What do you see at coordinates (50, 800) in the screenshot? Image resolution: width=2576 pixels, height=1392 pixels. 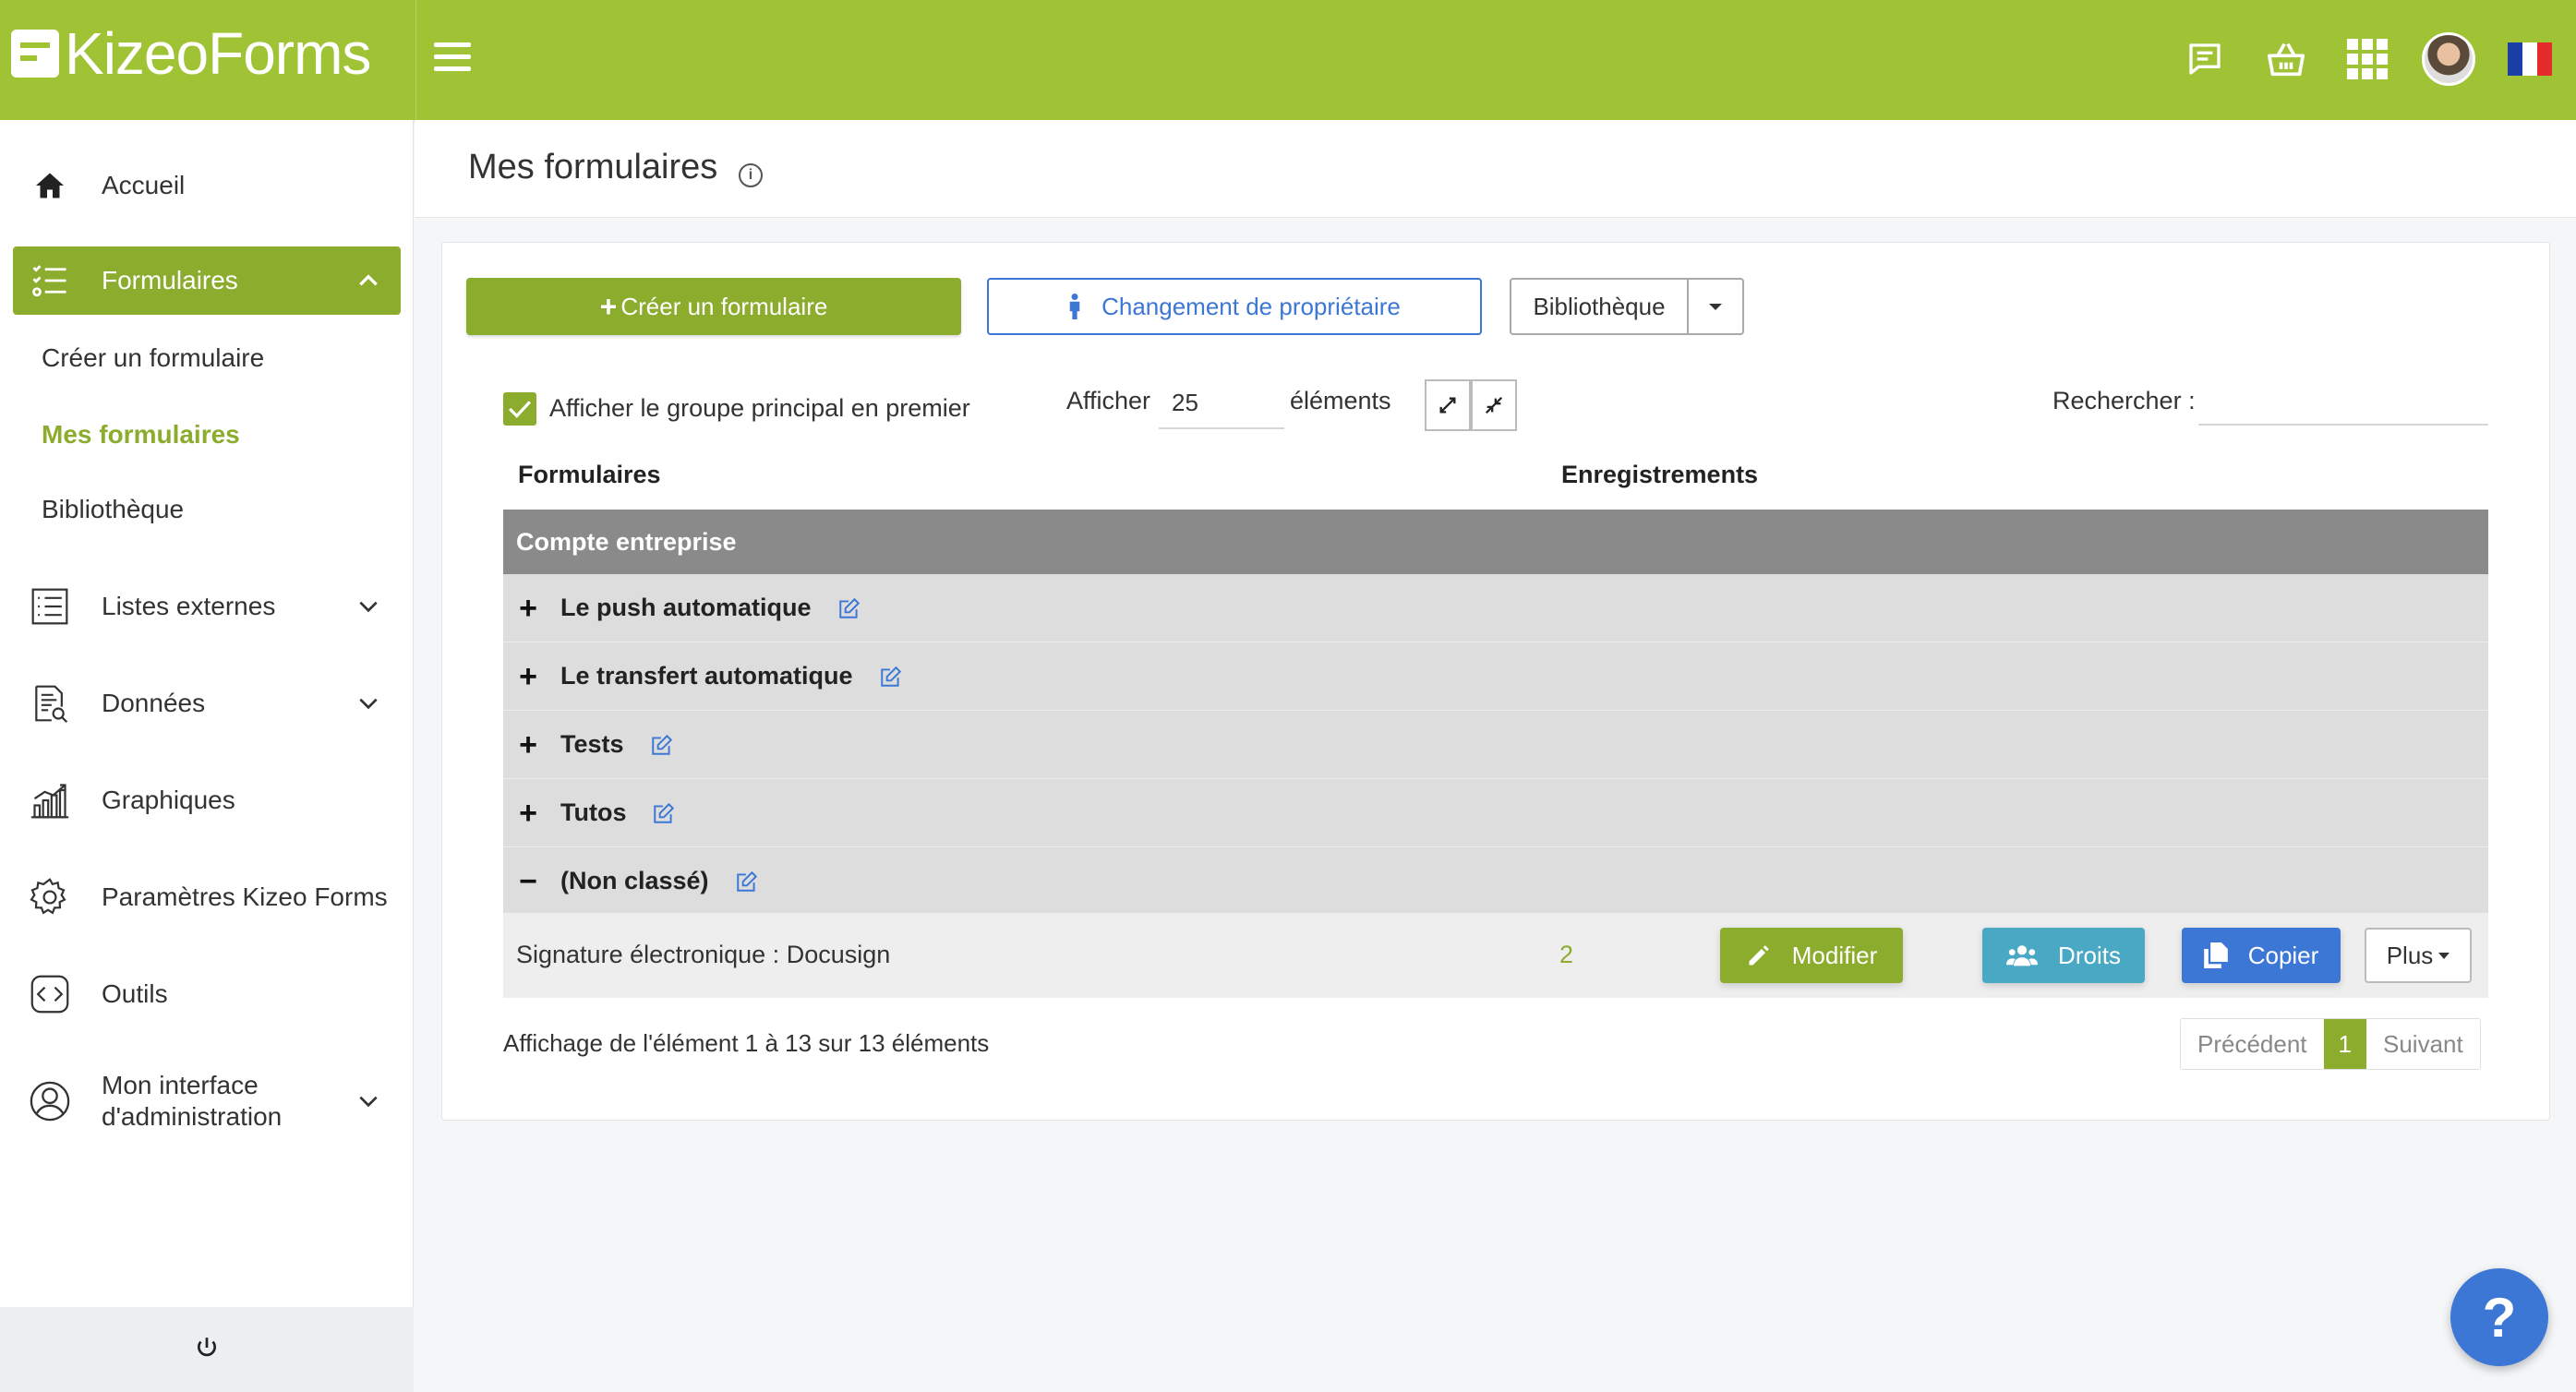 I see `chart-icon` at bounding box center [50, 800].